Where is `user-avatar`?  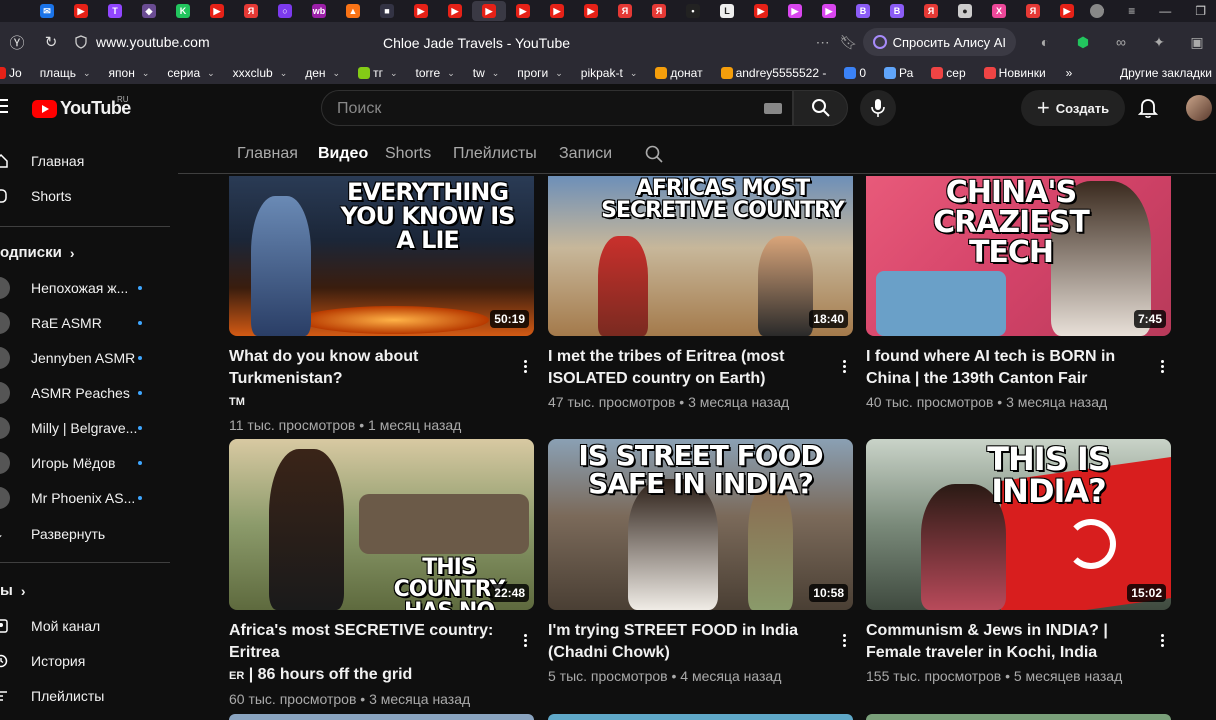
user-avatar is located at coordinates (1199, 108).